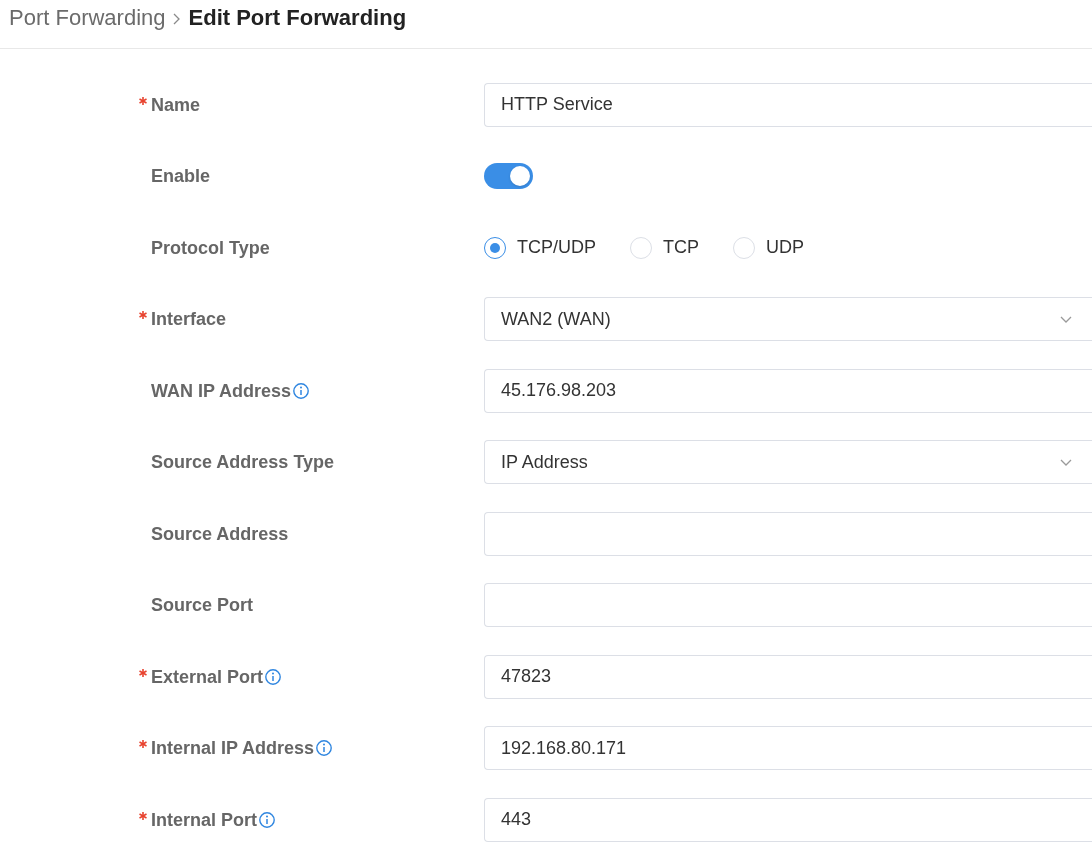 The height and width of the screenshot is (847, 1092). Describe the element at coordinates (176, 19) in the screenshot. I see `chevron-right-icon` at that location.